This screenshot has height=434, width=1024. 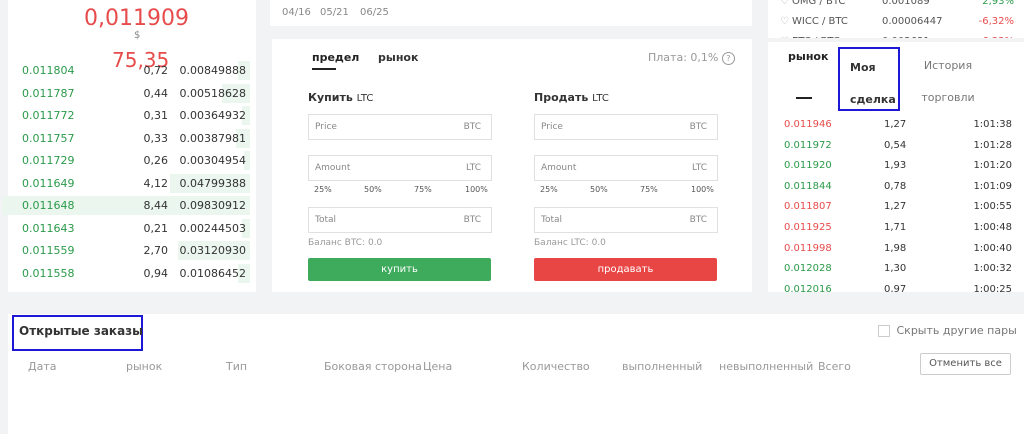 What do you see at coordinates (992, 166) in the screenshot?
I see `trade-time: 1:01:20` at bounding box center [992, 166].